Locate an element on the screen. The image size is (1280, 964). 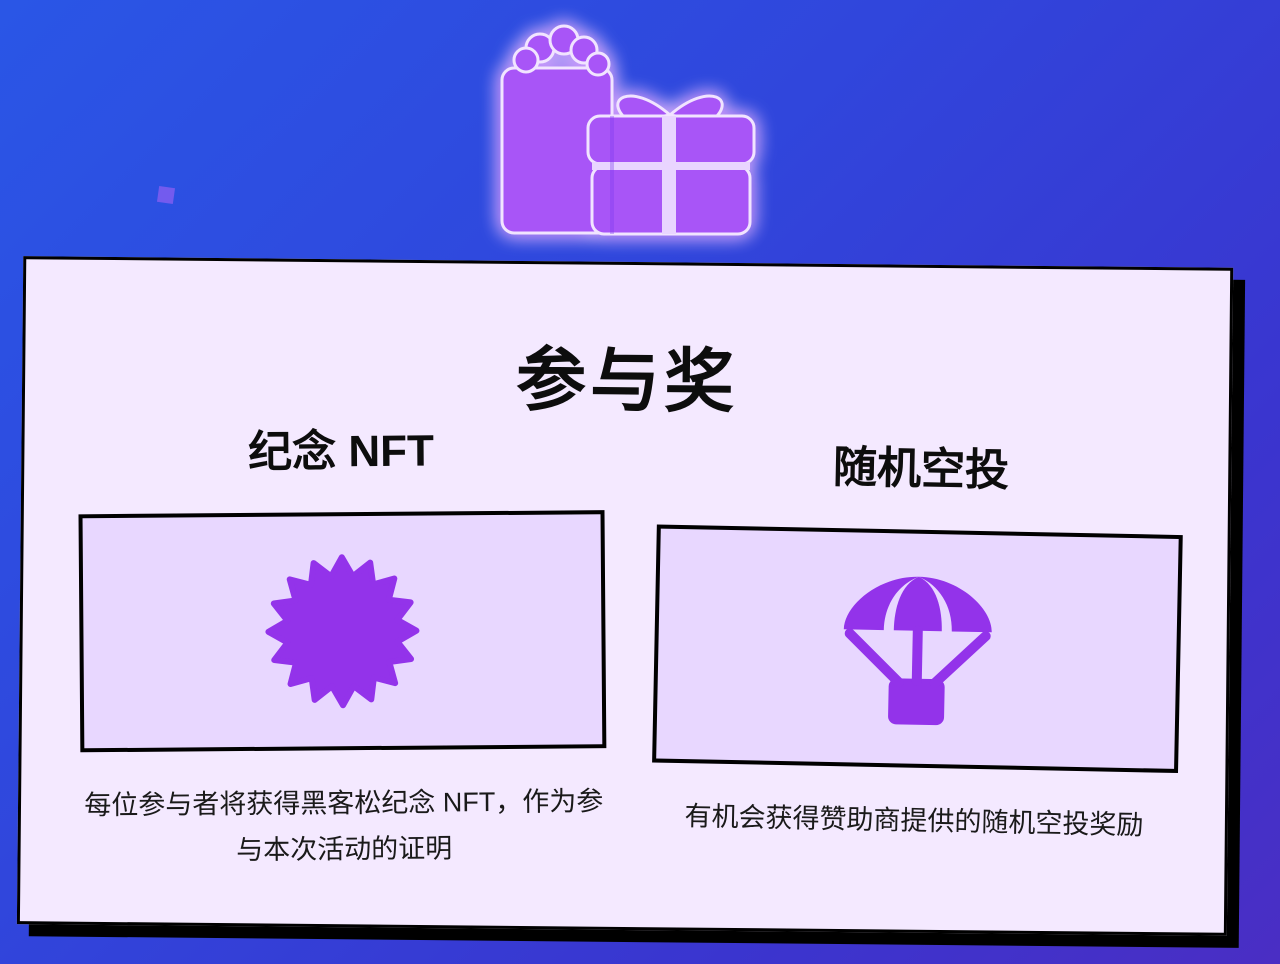
prize-title: 随机空投 is located at coordinates (921, 469).